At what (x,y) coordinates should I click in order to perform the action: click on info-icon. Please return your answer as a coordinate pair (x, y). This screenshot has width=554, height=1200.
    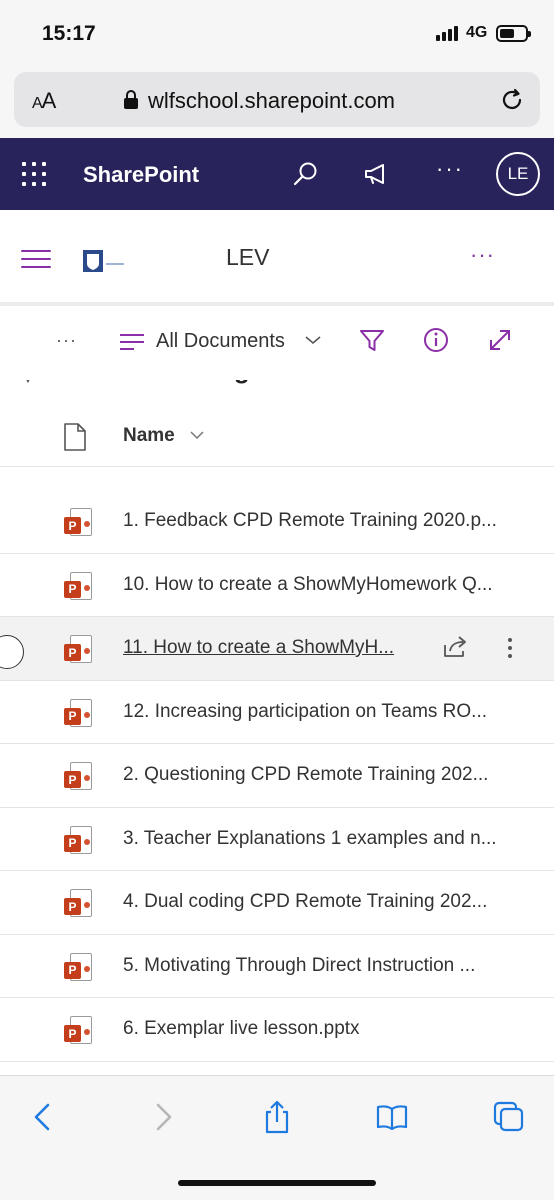
    Looking at the image, I should click on (436, 340).